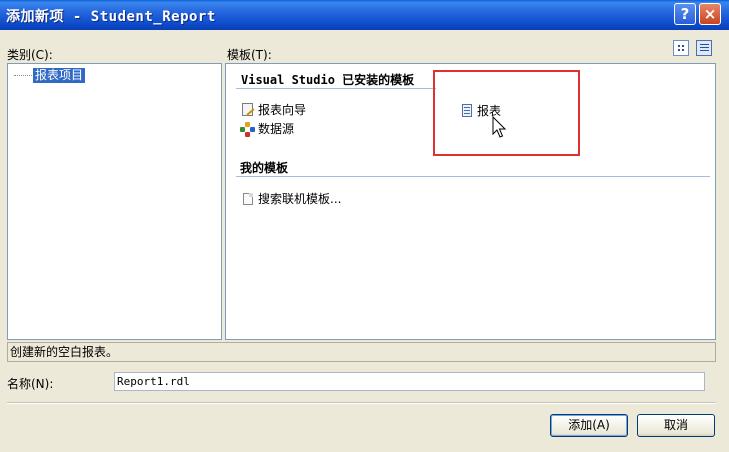 The image size is (729, 452). What do you see at coordinates (30, 384) in the screenshot?
I see `name-label: 名称(N):` at bounding box center [30, 384].